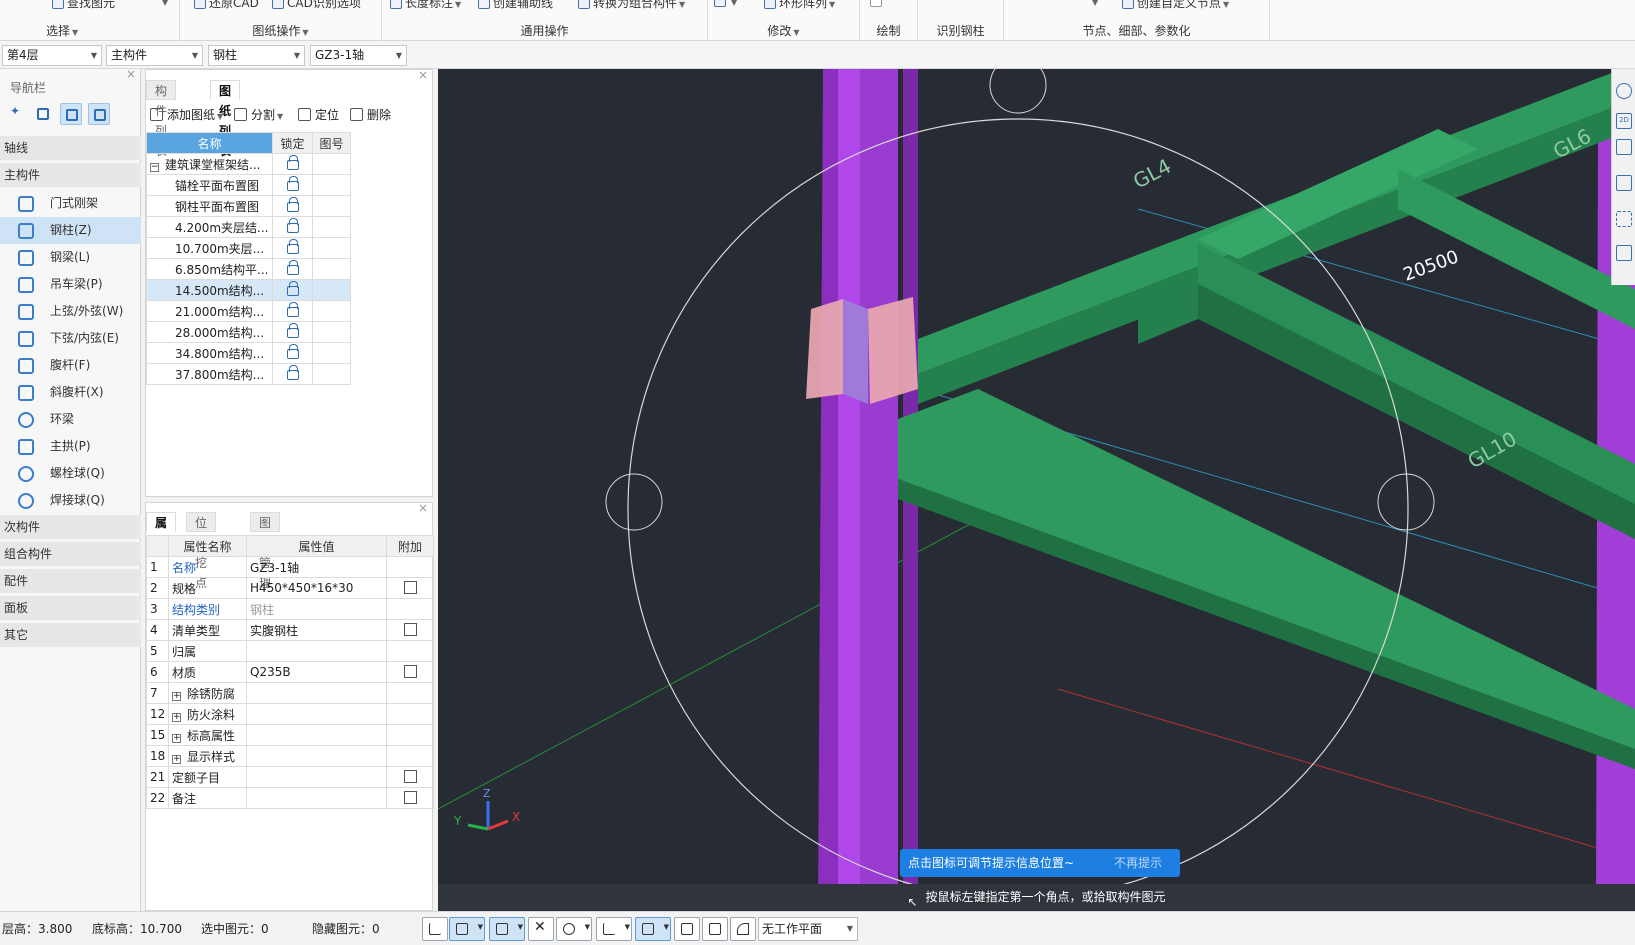 The image size is (1635, 945). What do you see at coordinates (164, 4) in the screenshot?
I see `select-dropdown: ▼` at bounding box center [164, 4].